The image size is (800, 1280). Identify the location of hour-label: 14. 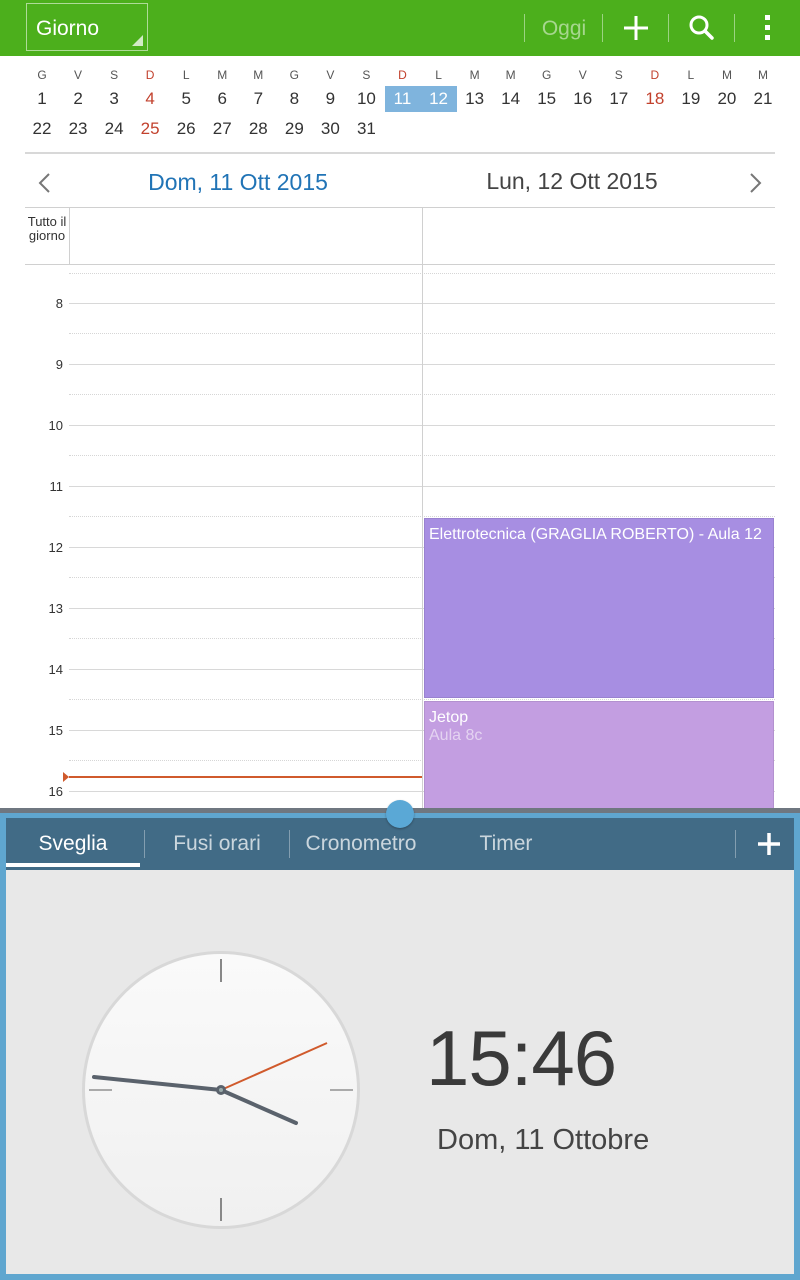
(55, 669).